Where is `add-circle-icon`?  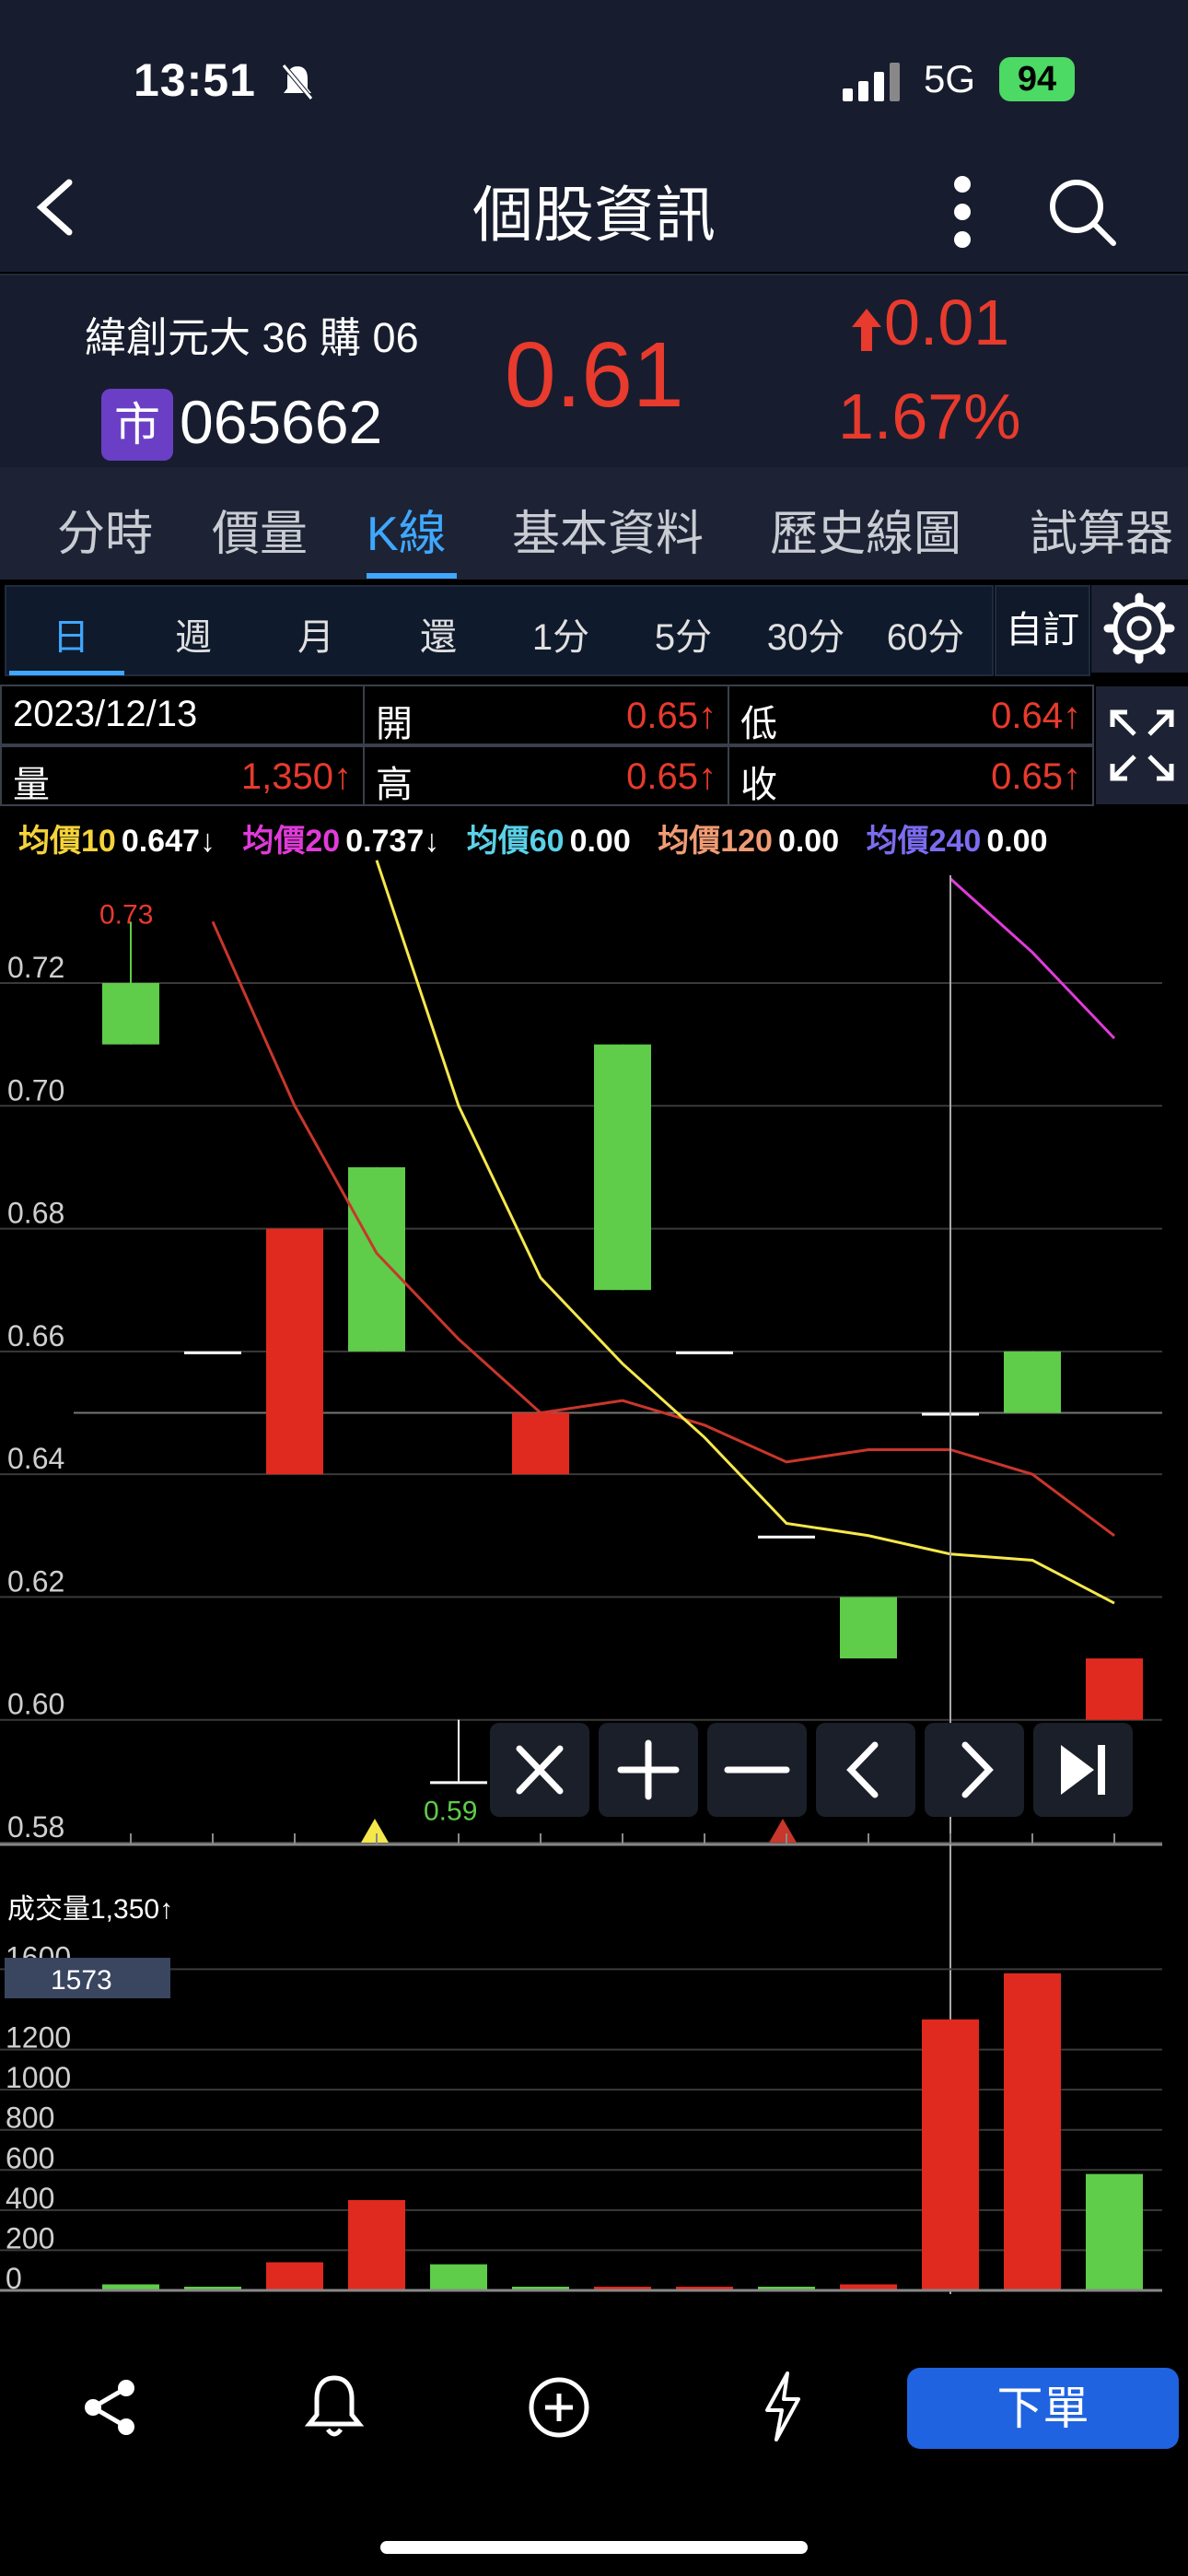 add-circle-icon is located at coordinates (559, 2407).